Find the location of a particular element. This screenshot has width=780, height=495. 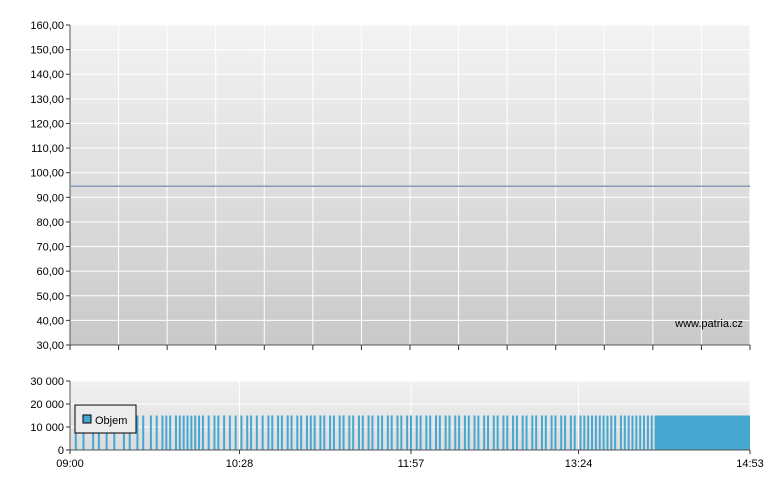

volume-y-tick-label: 10 000 is located at coordinates (47, 428).